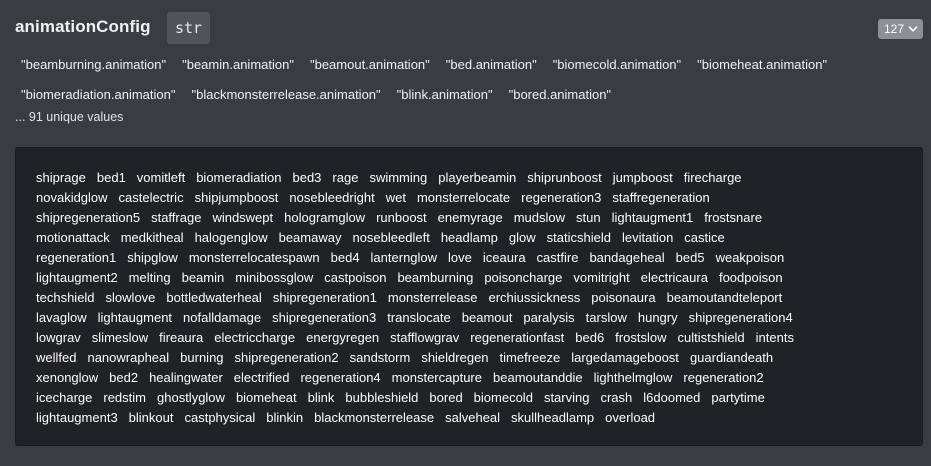  I want to click on unique-value: staticshield, so click(578, 237).